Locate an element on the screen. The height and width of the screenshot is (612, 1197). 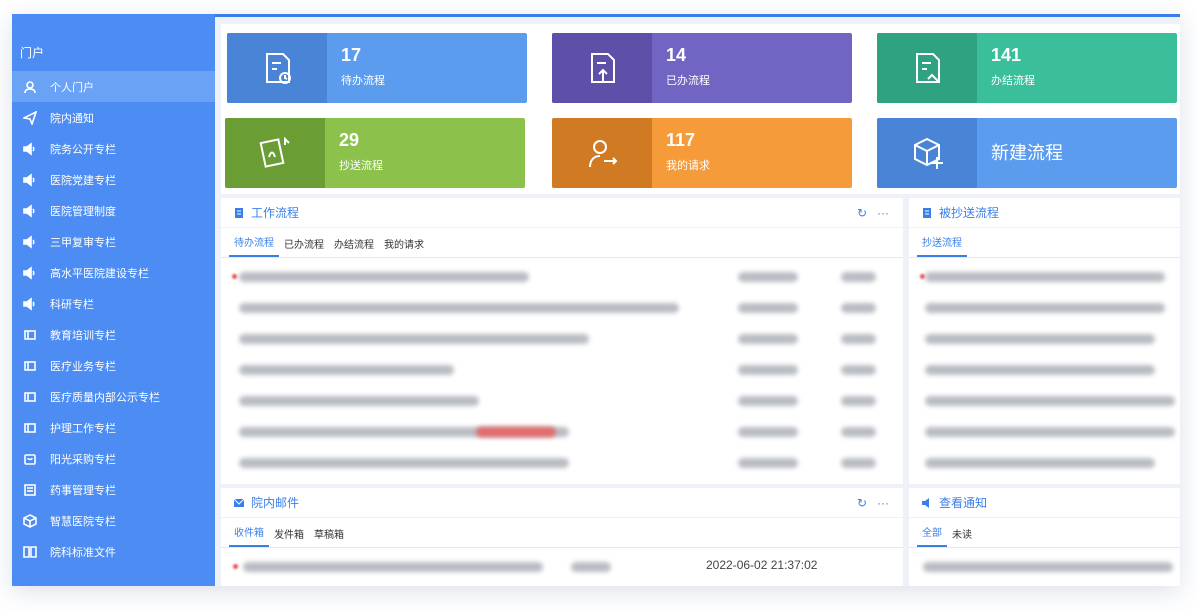
tab: 收件箱 is located at coordinates (249, 535).